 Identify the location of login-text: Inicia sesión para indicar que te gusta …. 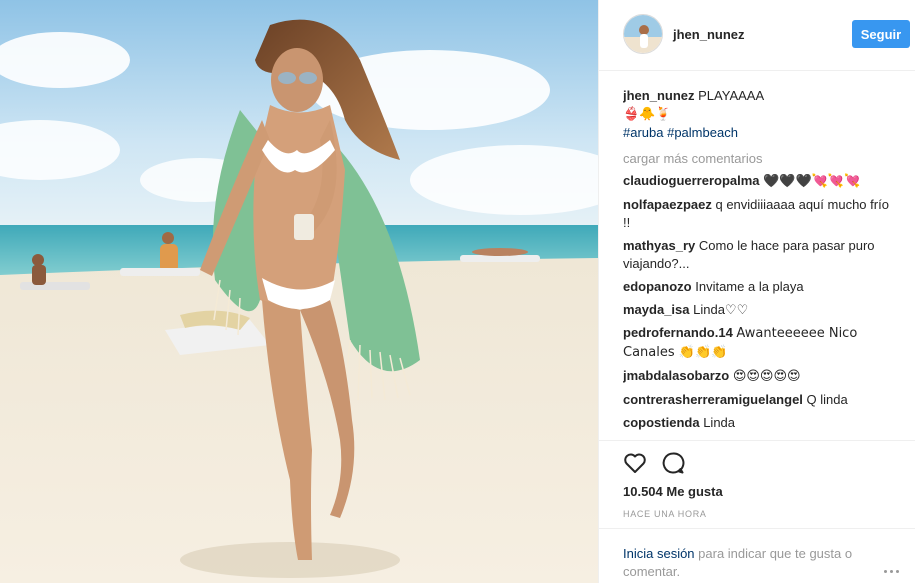
(753, 563).